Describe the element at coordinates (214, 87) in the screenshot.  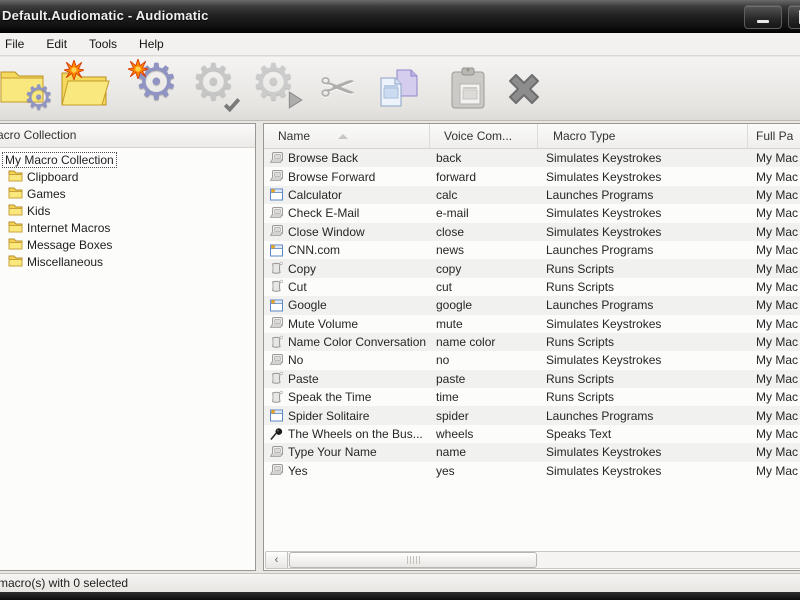
I see `edit-macro-button: ⚙` at that location.